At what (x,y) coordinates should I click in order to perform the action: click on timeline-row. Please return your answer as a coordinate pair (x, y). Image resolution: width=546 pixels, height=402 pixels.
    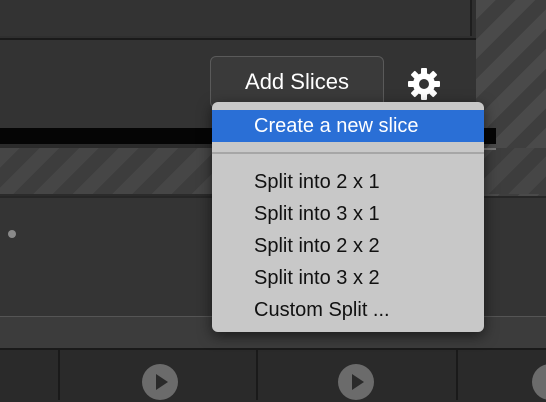
    Looking at the image, I should click on (273, 375).